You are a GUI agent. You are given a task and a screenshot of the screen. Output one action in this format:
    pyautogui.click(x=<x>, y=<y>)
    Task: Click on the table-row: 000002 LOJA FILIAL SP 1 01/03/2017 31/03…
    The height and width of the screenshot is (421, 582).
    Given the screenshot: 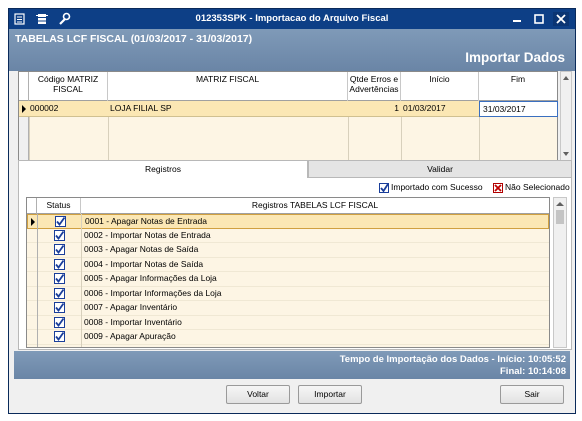 What is the action you would take?
    pyautogui.click(x=288, y=109)
    